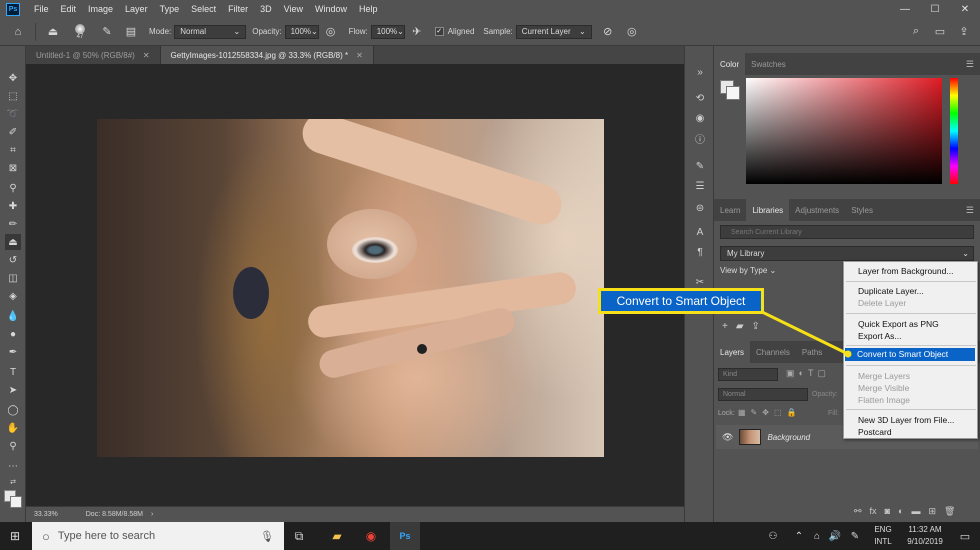 The height and width of the screenshot is (550, 980). What do you see at coordinates (740, 328) in the screenshot?
I see `folder-icon: ▰` at bounding box center [740, 328].